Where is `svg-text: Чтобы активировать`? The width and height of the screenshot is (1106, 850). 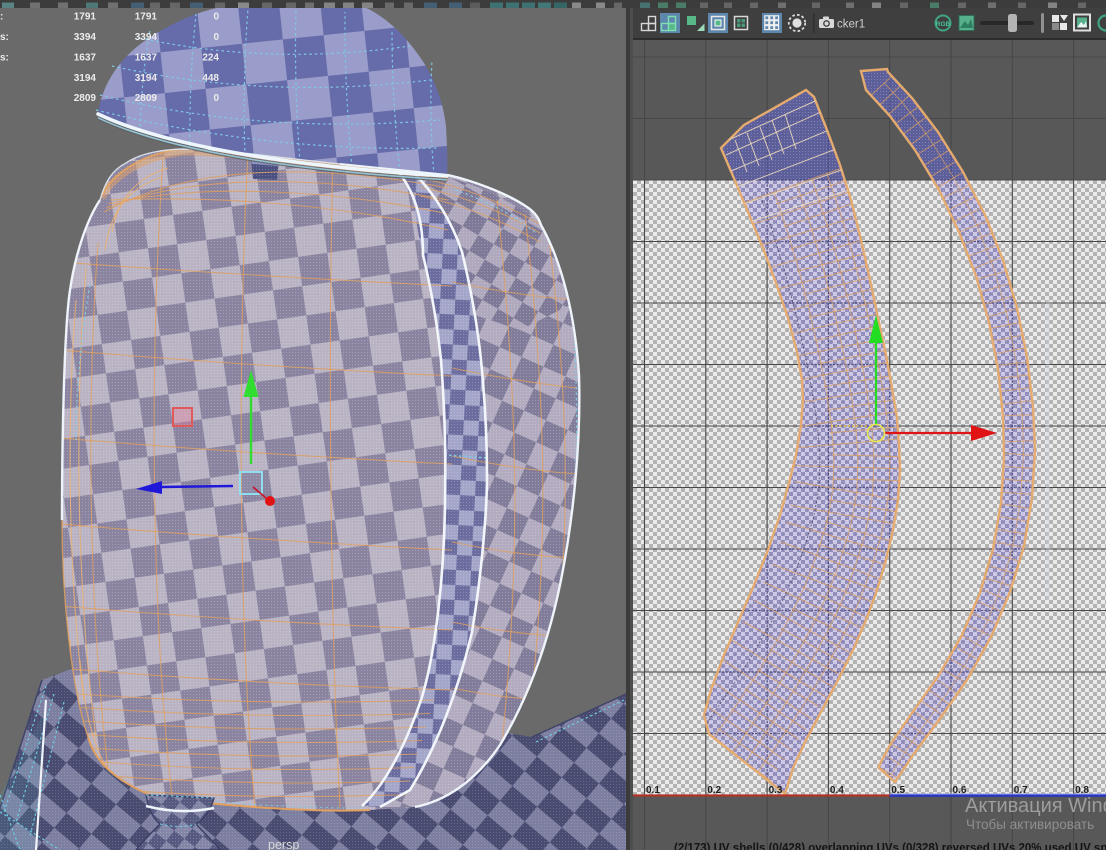 svg-text: Чтобы активировать is located at coordinates (1030, 824).